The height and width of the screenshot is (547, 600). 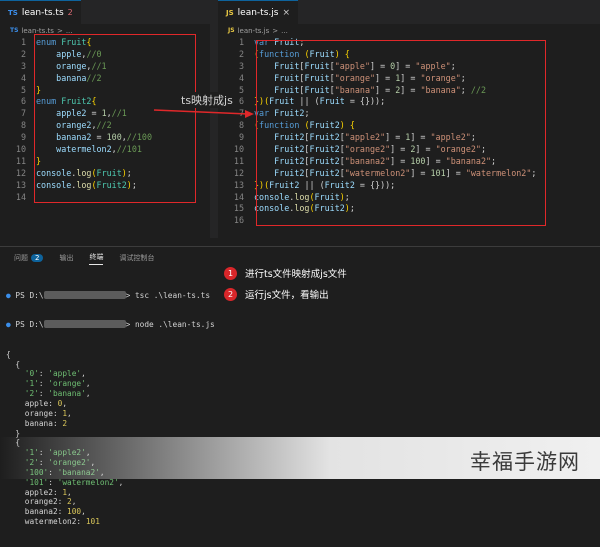 I want to click on line-number: 15, so click(x=238, y=208).